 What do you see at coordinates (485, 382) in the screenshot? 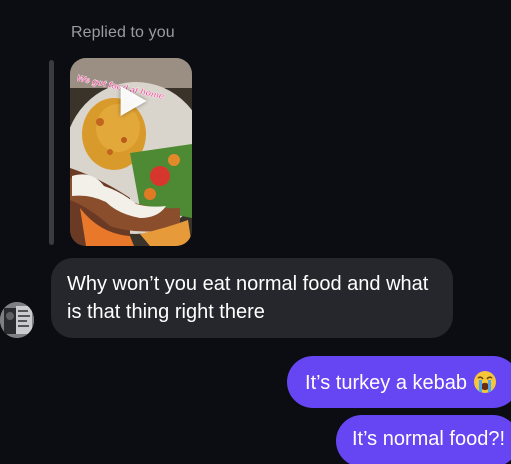
I see `loudly-crying-face-icon` at bounding box center [485, 382].